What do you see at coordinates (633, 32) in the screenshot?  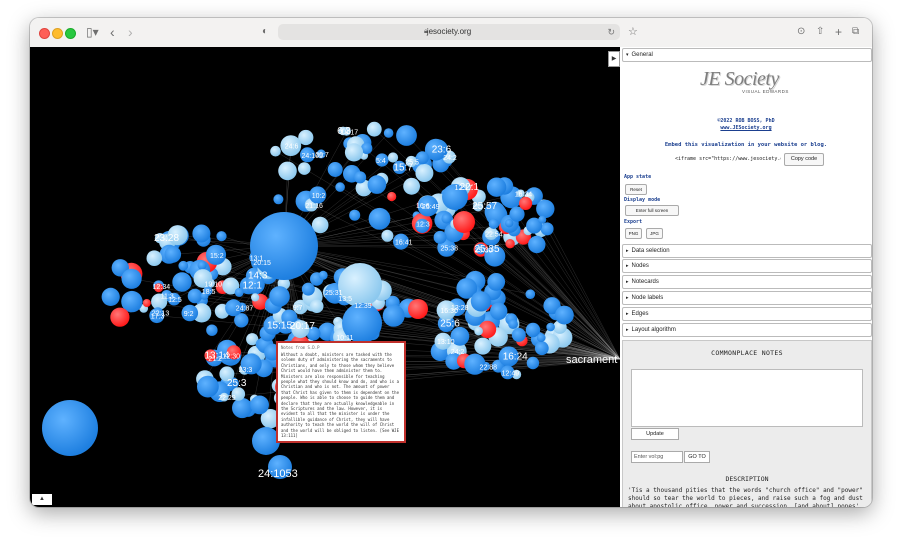 I see `star-icon: ☆` at bounding box center [633, 32].